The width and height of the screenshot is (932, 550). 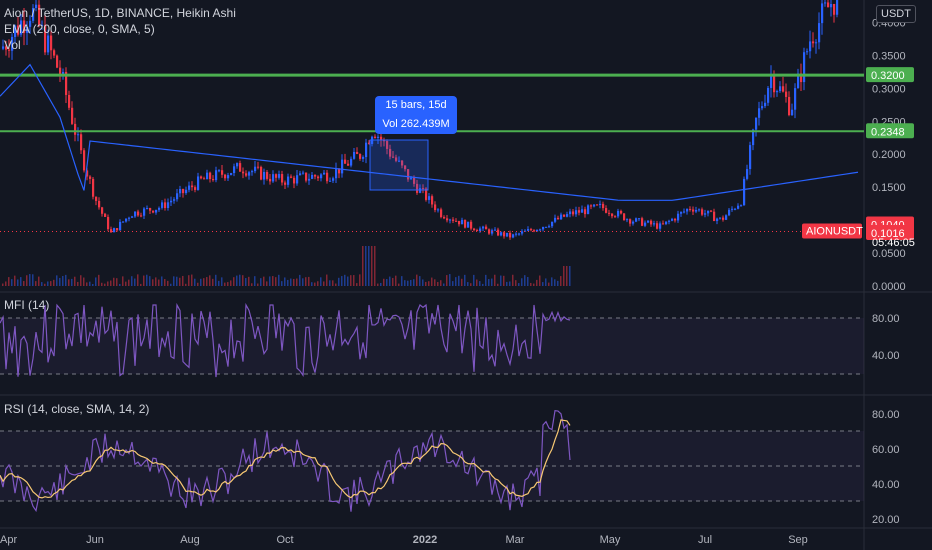 What do you see at coordinates (889, 155) in the screenshot?
I see `price-tick-label: 0.2000` at bounding box center [889, 155].